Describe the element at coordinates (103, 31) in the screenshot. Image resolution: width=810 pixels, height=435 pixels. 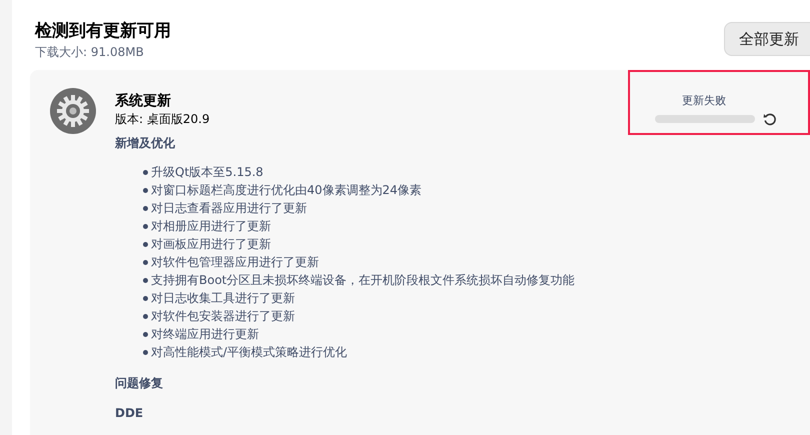
I see `page-title: 检测到有更新可用` at that location.